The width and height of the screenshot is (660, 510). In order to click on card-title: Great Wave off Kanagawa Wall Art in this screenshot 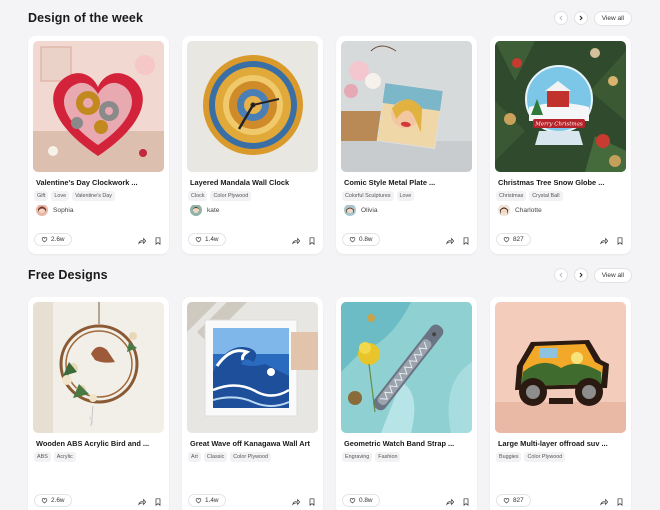, I will do `click(250, 443)`.